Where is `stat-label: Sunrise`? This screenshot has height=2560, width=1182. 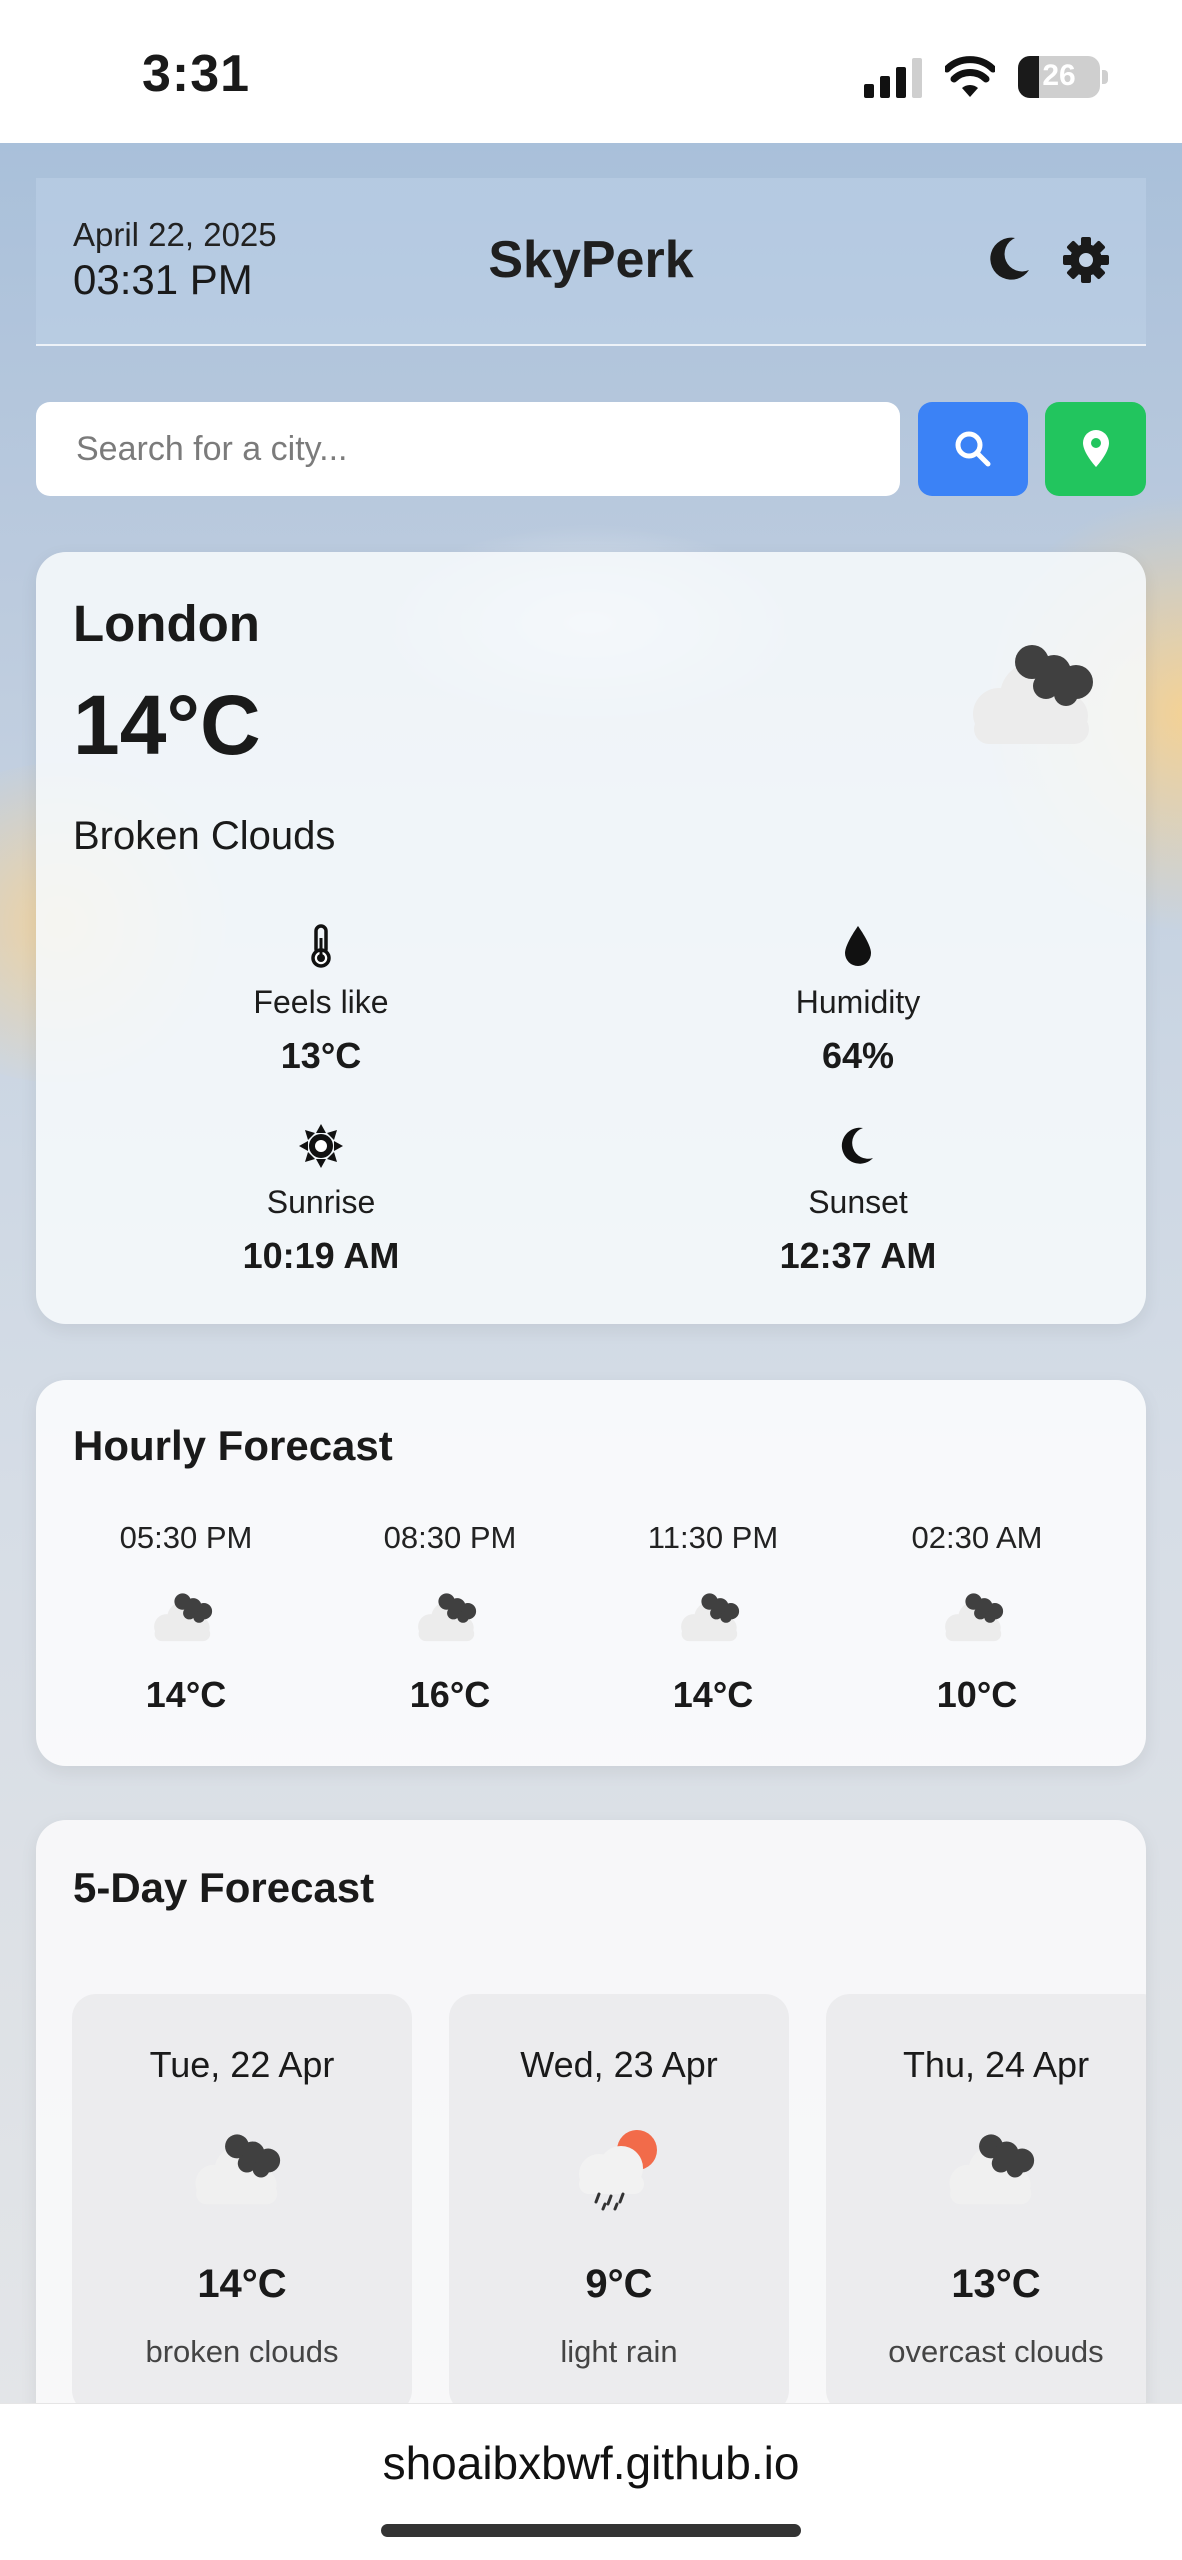
stat-label: Sunrise is located at coordinates (321, 1202).